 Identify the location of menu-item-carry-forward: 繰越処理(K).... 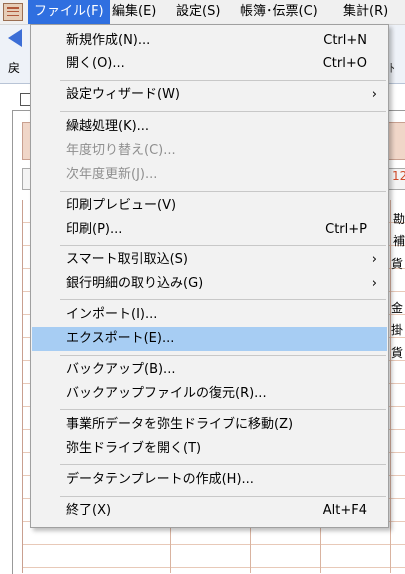
(209, 127).